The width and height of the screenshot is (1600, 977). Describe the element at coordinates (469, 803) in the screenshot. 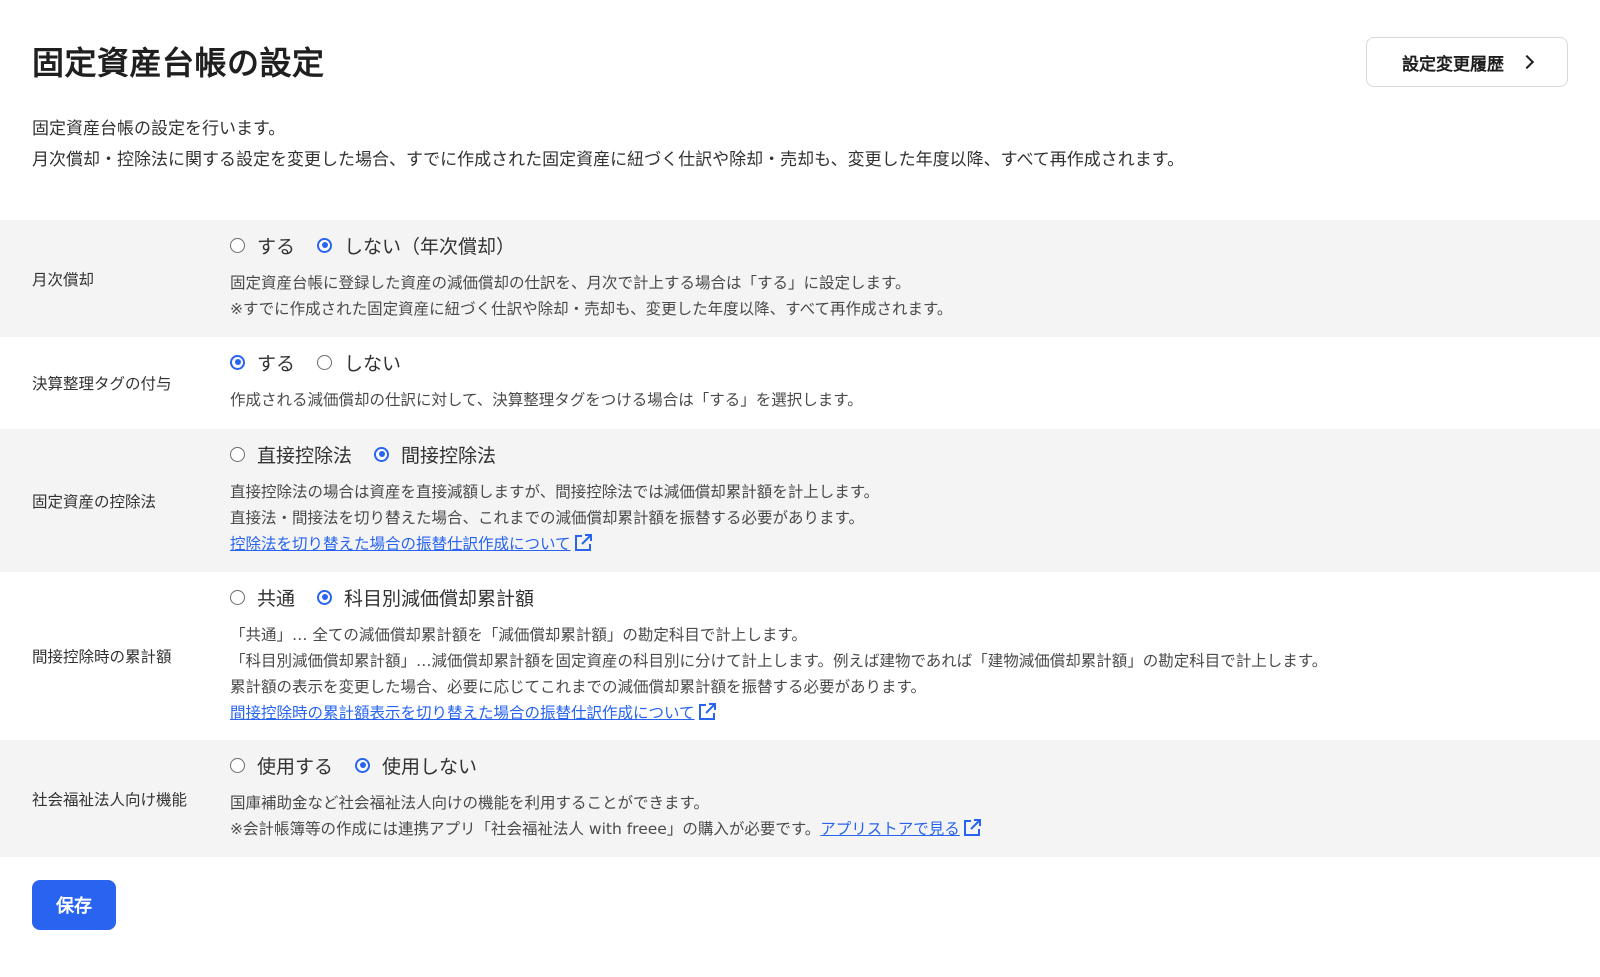

I see `description-line: 国庫補助金など社会福祉法人向けの機能を利用することができます。` at that location.